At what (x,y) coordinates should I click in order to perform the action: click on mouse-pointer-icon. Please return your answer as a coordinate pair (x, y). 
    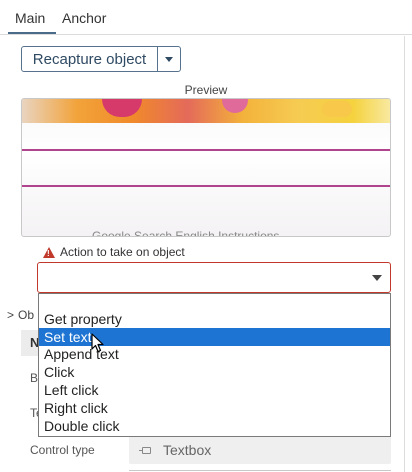
    Looking at the image, I should click on (97, 343).